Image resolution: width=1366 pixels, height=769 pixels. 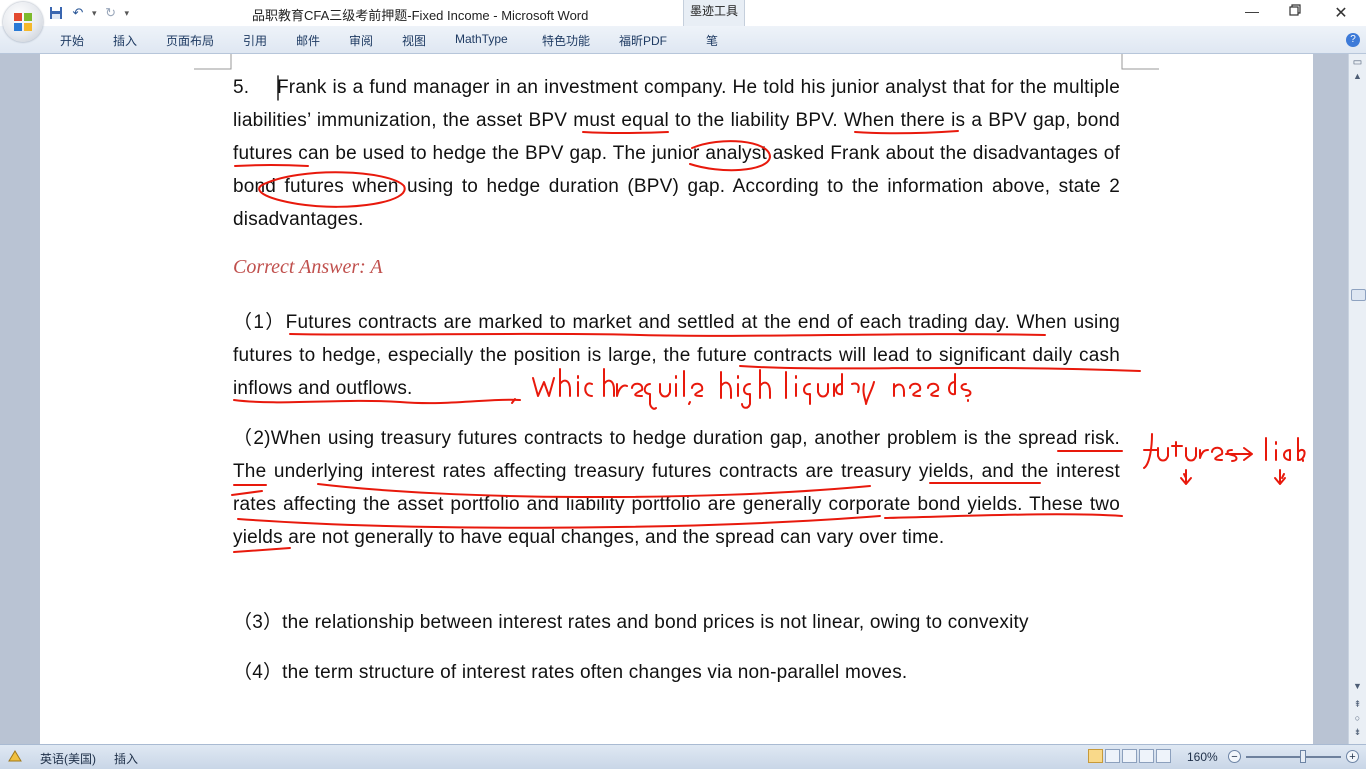 I want to click on vertical-scrollbar: ▭ ▲ ▼ ⇞ ○ ⇟, so click(x=1357, y=399).